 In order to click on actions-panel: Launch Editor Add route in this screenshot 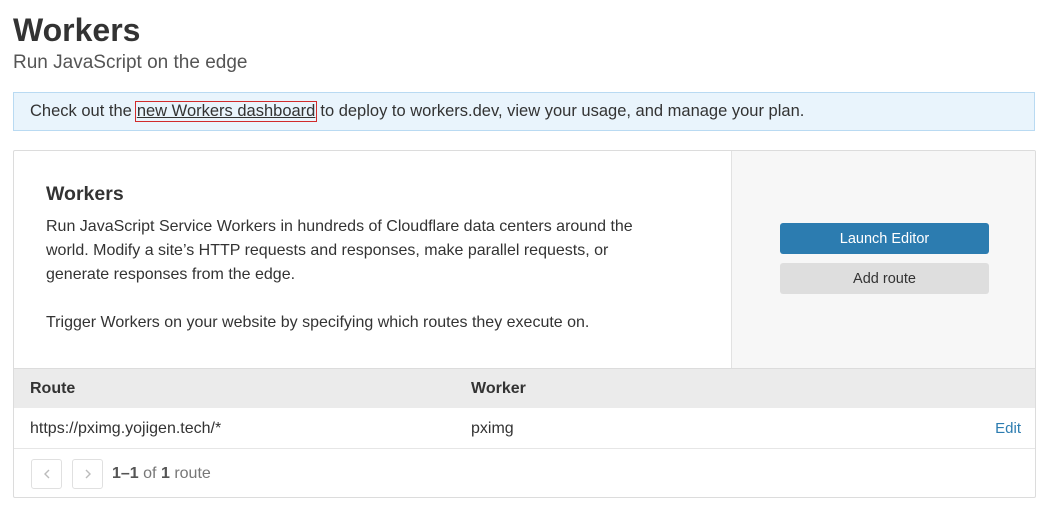, I will do `click(883, 259)`.